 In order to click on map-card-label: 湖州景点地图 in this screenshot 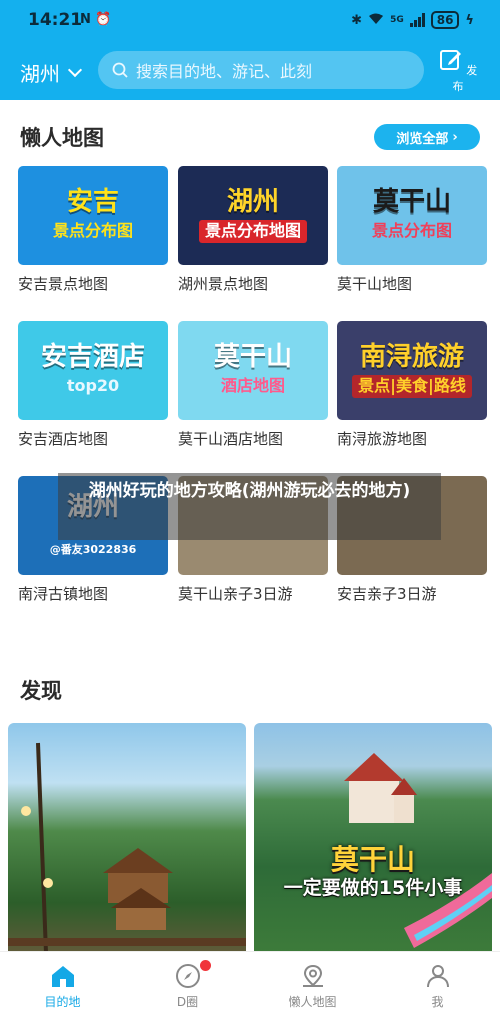, I will do `click(223, 284)`.